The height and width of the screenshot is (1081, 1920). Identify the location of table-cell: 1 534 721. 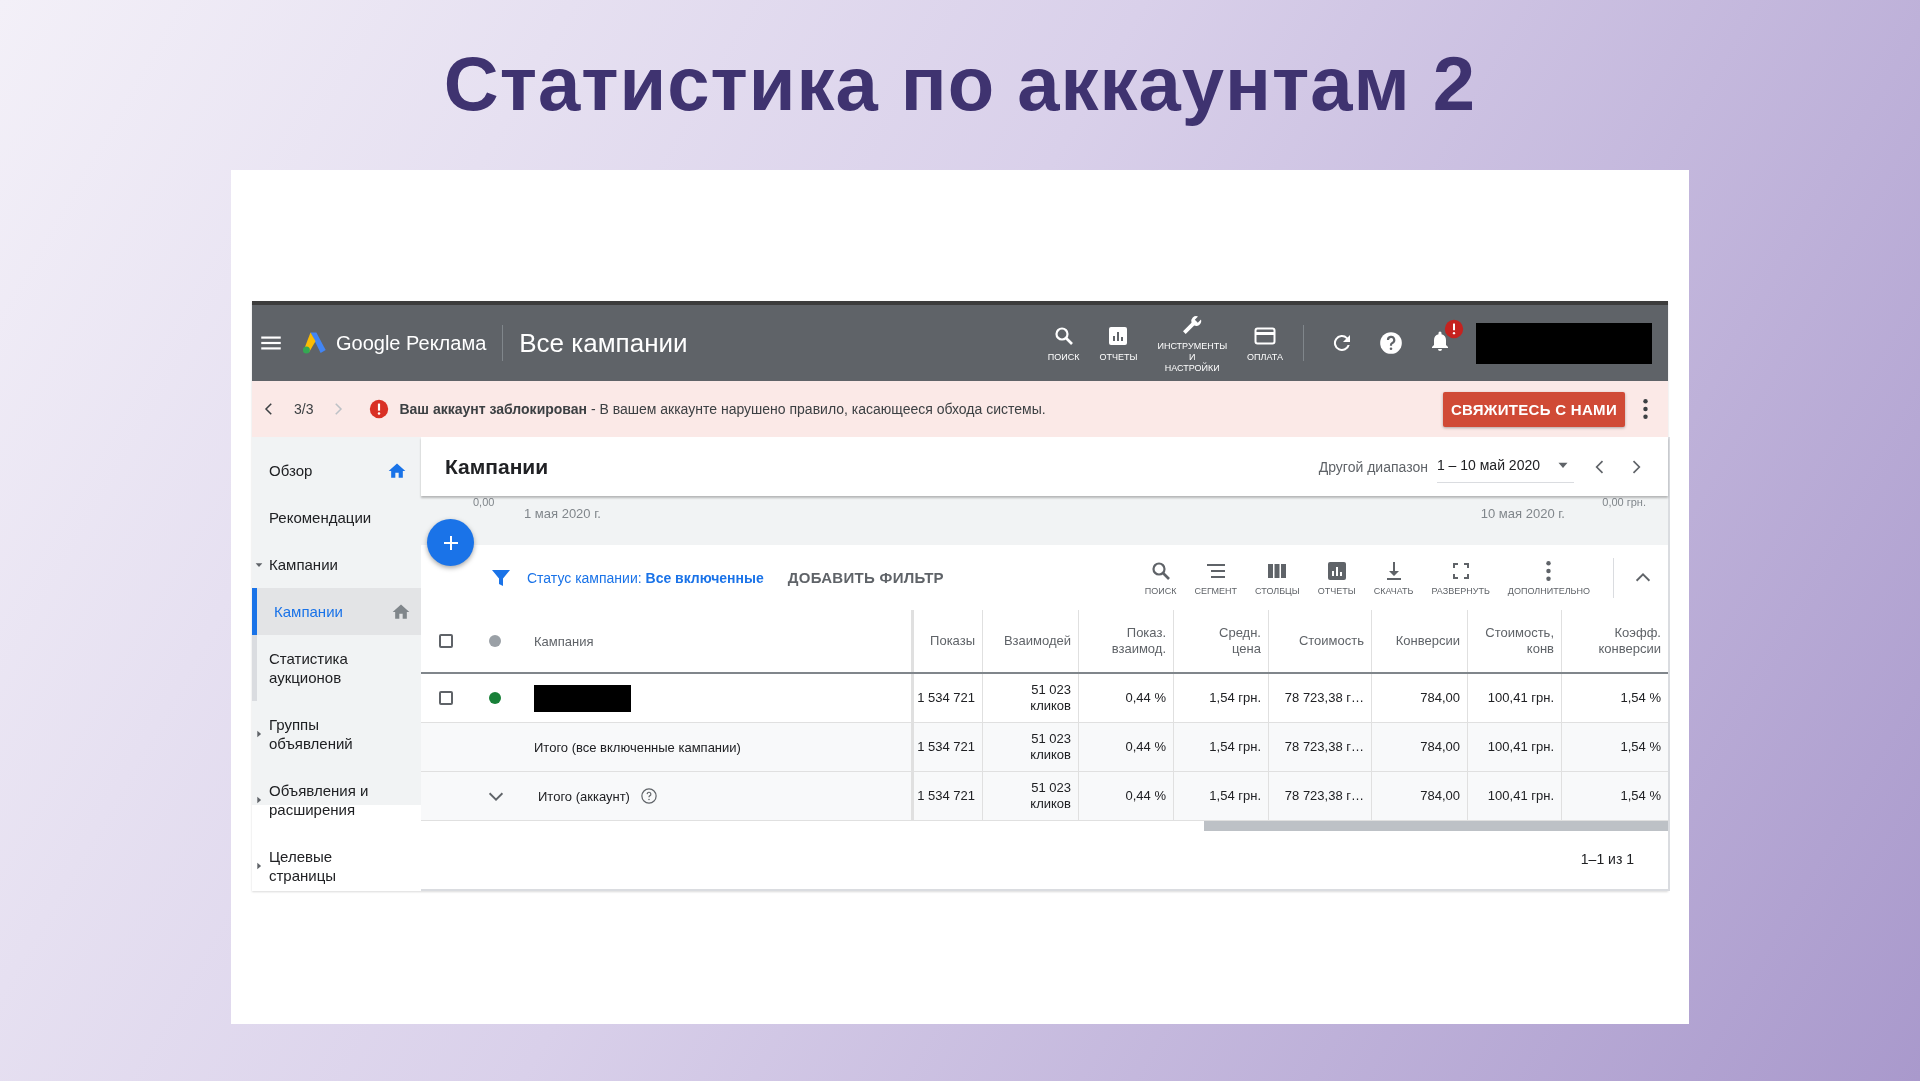
(946, 796).